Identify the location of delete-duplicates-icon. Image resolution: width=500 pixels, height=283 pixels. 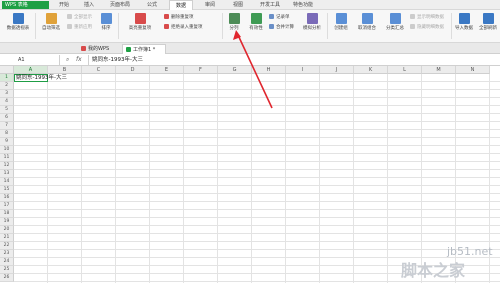
(166, 16).